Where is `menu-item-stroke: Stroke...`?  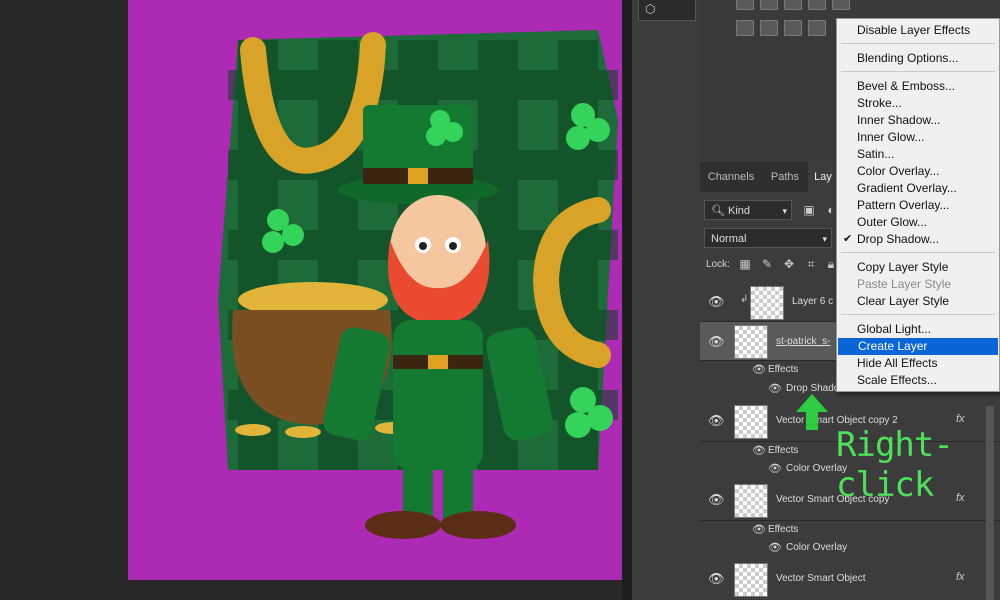 menu-item-stroke: Stroke... is located at coordinates (918, 103).